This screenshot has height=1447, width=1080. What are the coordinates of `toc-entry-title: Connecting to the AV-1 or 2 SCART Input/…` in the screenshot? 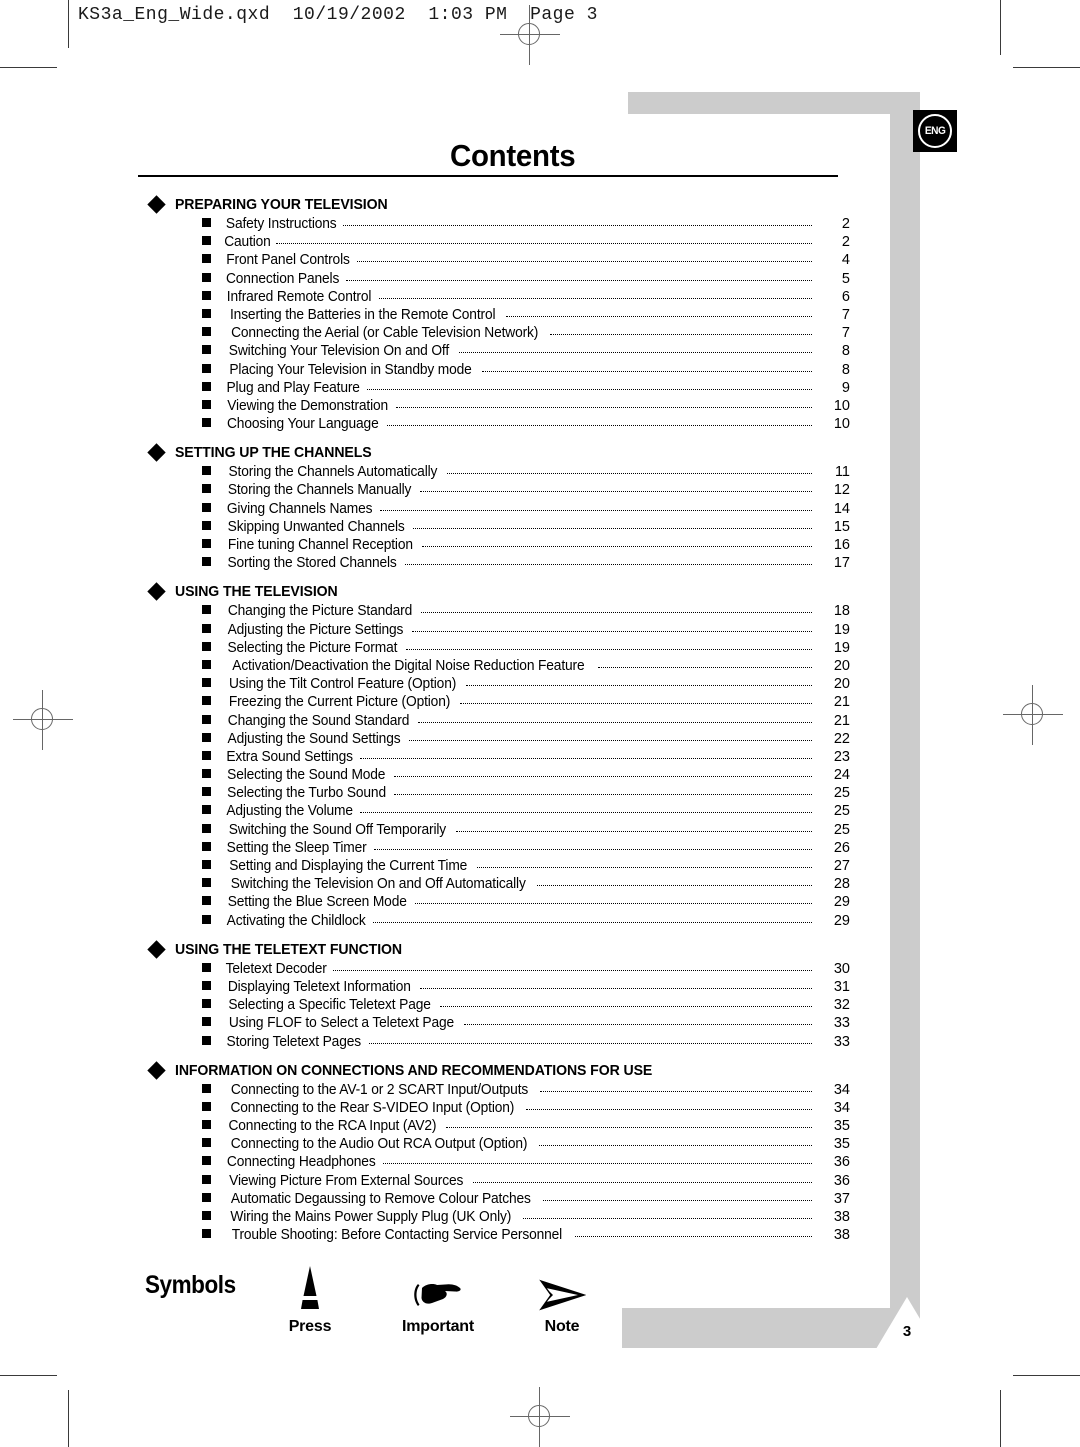 It's located at (379, 1089).